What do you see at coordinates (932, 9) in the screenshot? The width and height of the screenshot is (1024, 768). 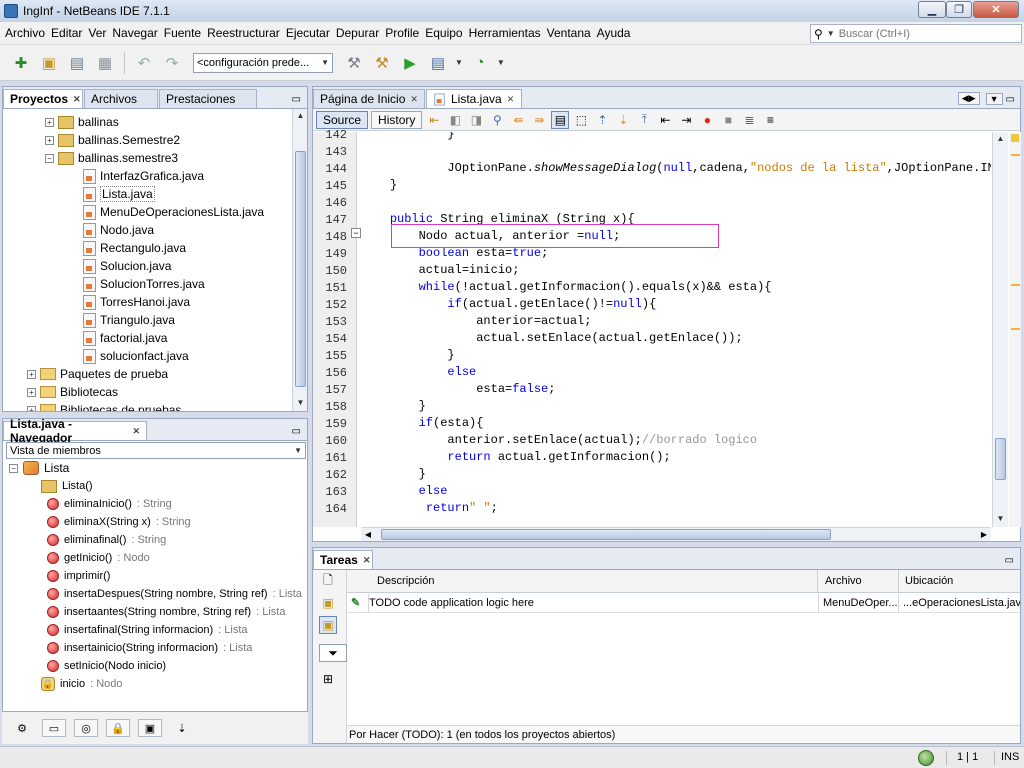 I see `minimize-button: ▁` at bounding box center [932, 9].